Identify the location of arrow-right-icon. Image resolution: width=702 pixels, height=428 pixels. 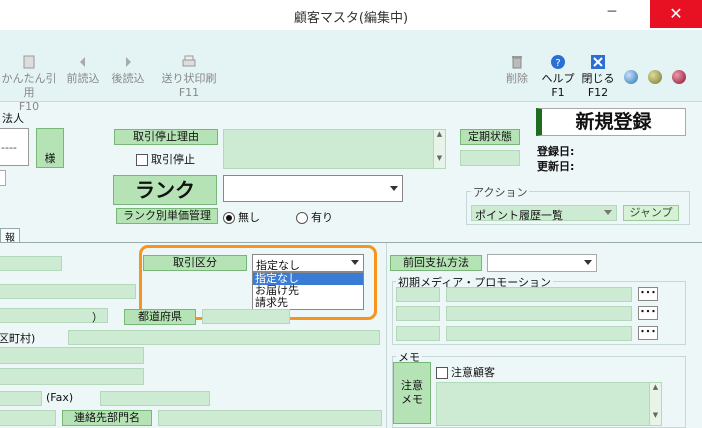
(128, 62).